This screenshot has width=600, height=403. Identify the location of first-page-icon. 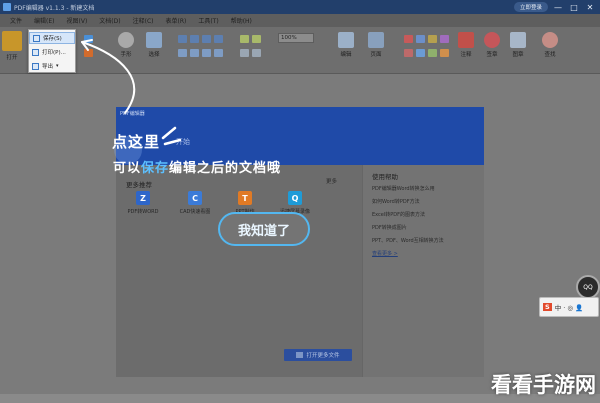
(206, 53).